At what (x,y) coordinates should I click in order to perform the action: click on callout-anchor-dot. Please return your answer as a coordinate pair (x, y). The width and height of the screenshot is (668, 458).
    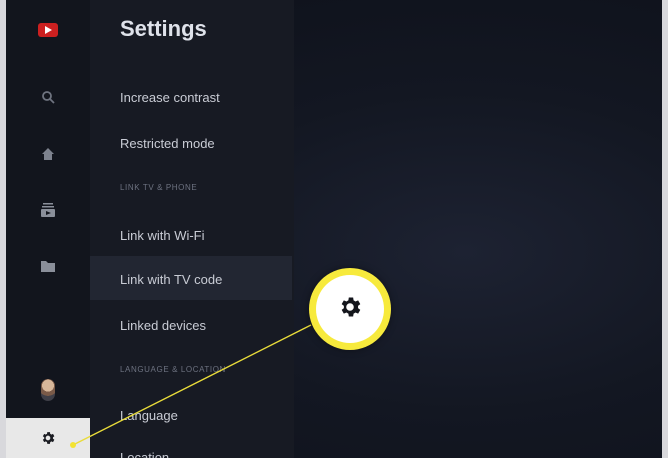
    Looking at the image, I should click on (73, 445).